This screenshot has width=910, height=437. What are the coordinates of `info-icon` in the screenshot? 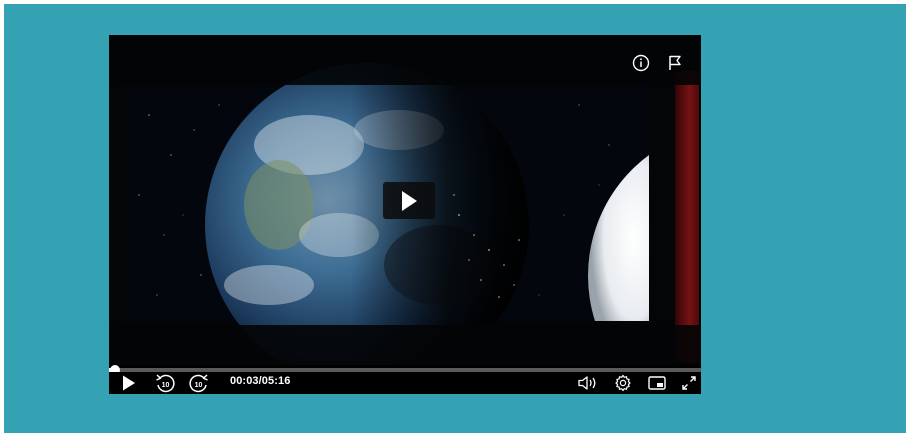 It's located at (641, 63).